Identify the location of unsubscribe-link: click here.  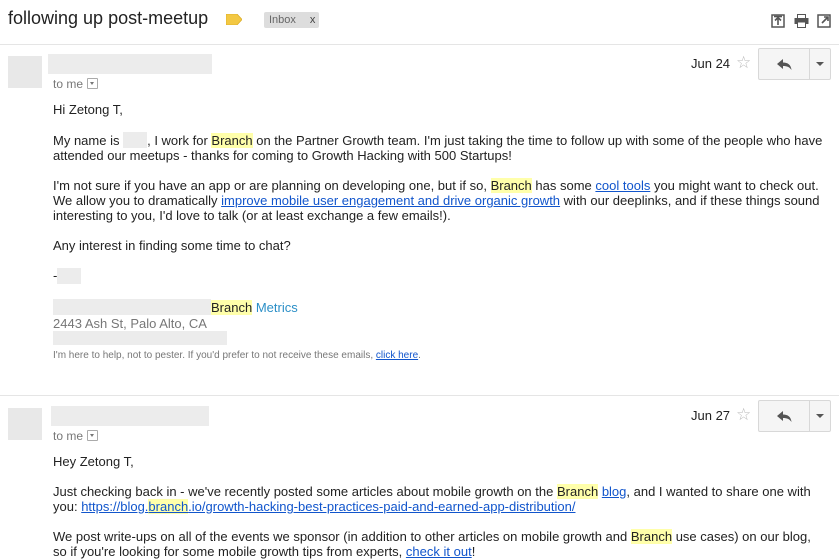
(397, 355).